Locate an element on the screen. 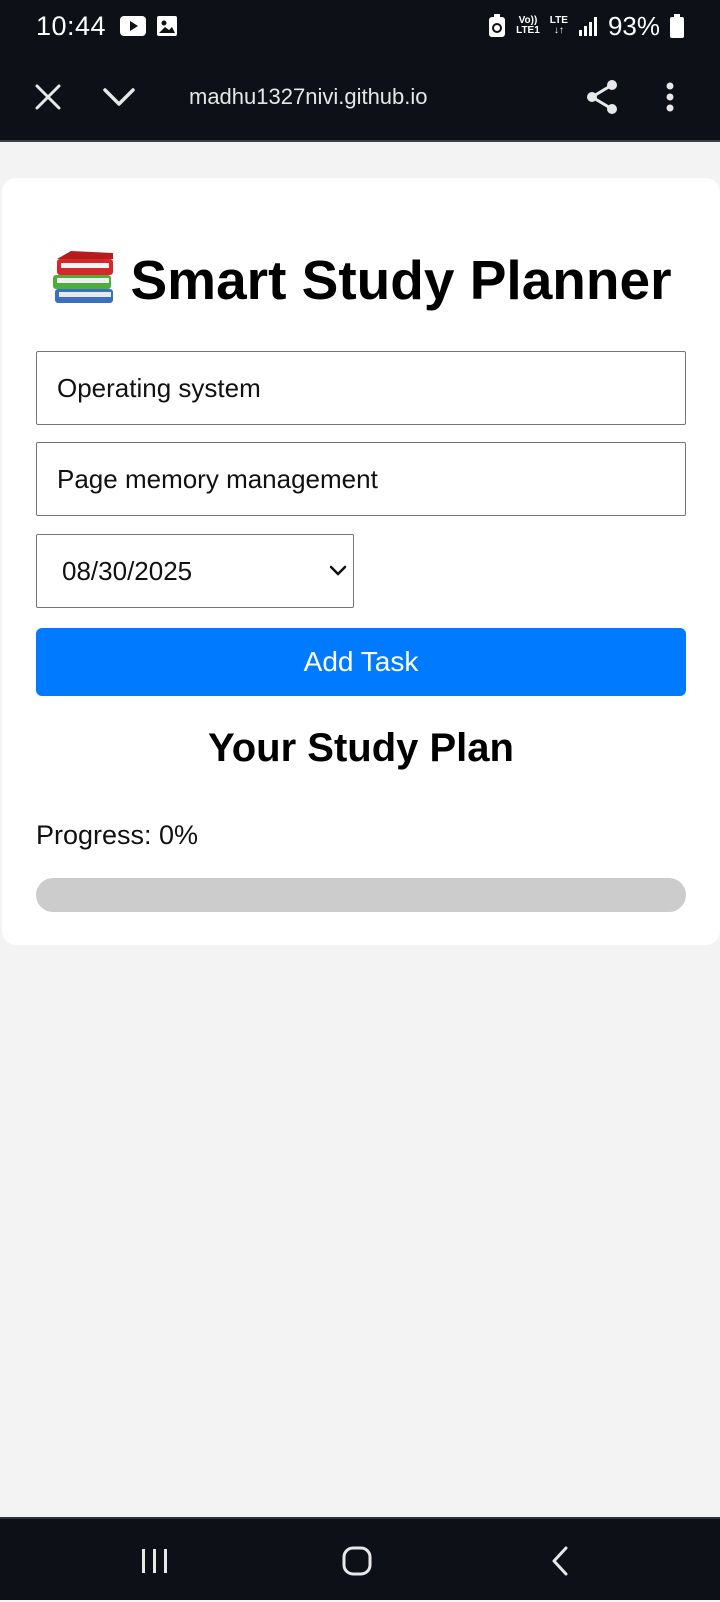 The width and height of the screenshot is (720, 1602). status-right-group: Vo)) LTE1 LTE ↓↑ 93% is located at coordinates (586, 26).